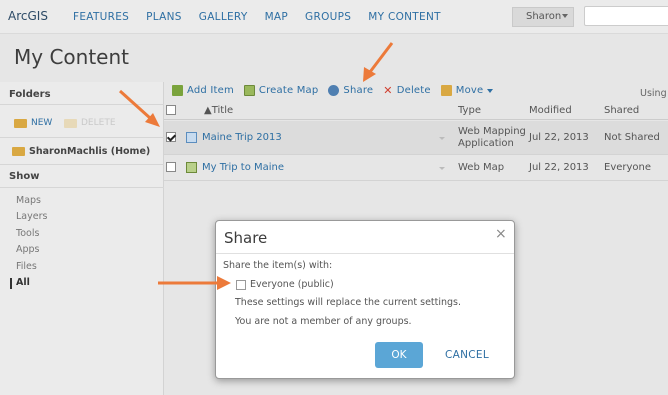 The height and width of the screenshot is (395, 668). I want to click on filter-layers: Layers, so click(31, 216).